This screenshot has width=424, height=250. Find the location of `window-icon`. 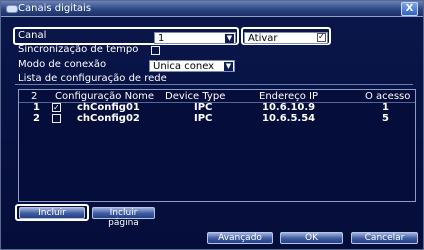

window-icon is located at coordinates (12, 9).